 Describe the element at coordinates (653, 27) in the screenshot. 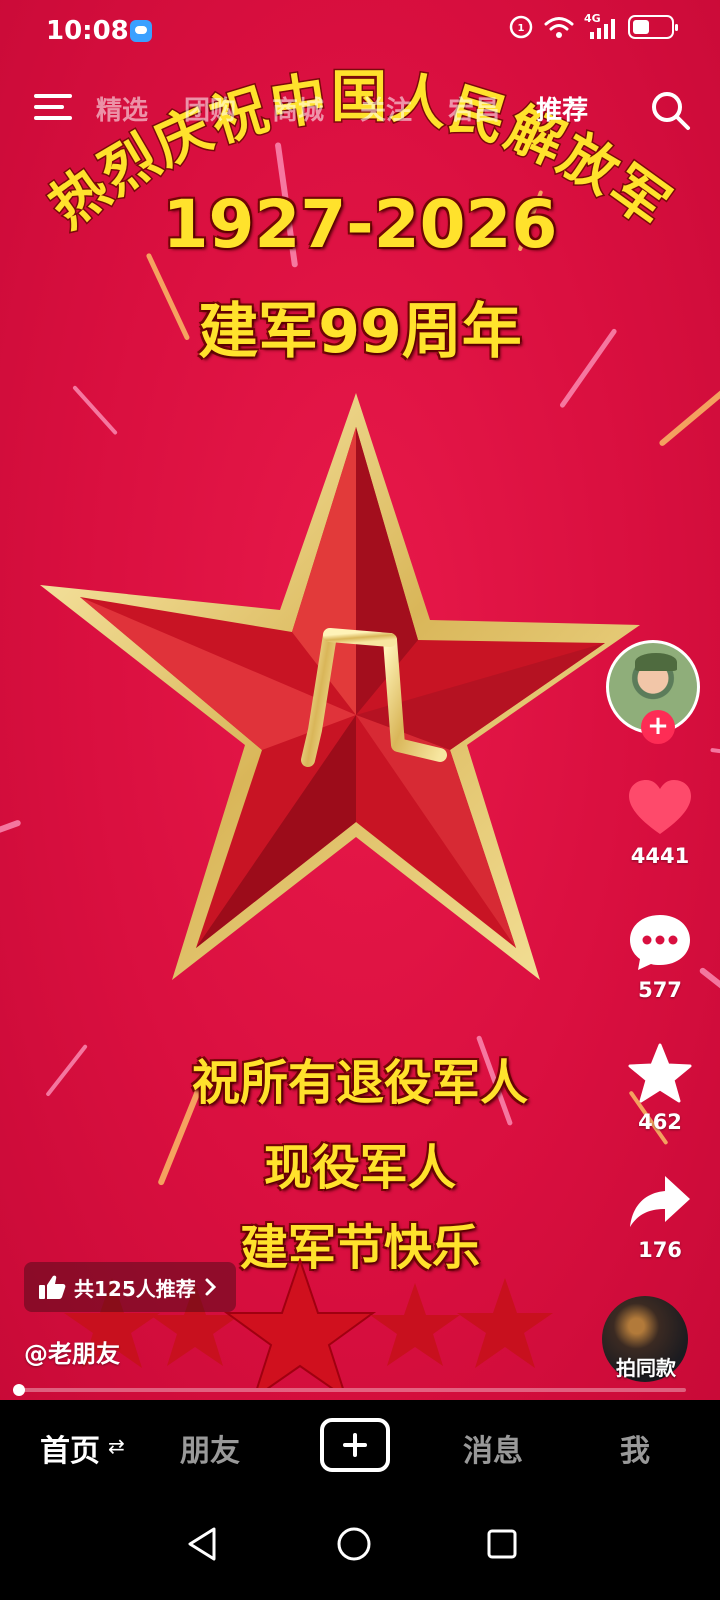

I see `battery-icon` at that location.